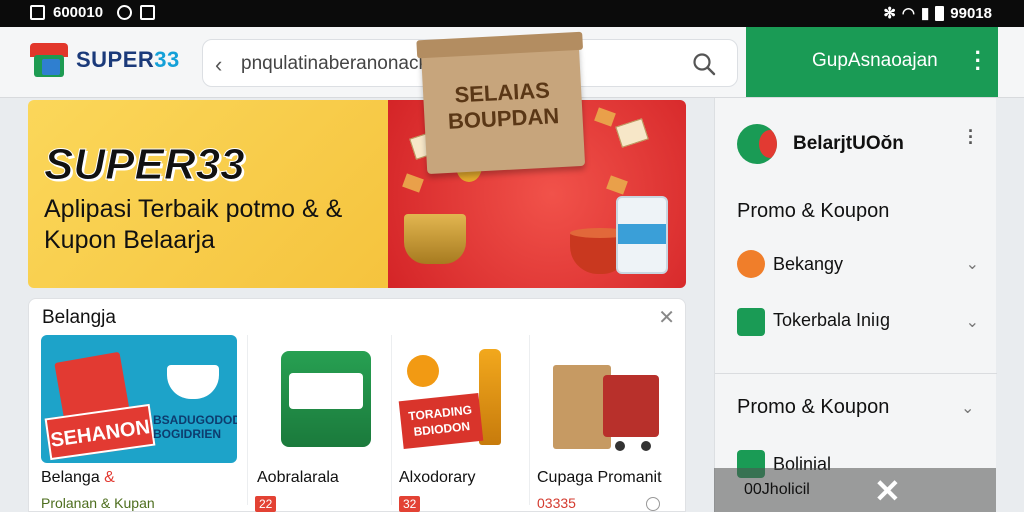  Describe the element at coordinates (512, 13) in the screenshot. I see `status-bar: 600010 ✻ ◠ ▮ 99018` at that location.